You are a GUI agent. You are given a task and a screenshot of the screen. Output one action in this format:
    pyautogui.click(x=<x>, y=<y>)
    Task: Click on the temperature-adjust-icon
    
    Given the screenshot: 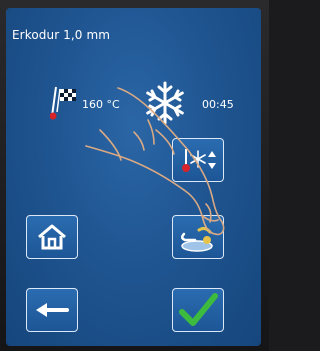 What is the action you would take?
    pyautogui.click(x=199, y=160)
    